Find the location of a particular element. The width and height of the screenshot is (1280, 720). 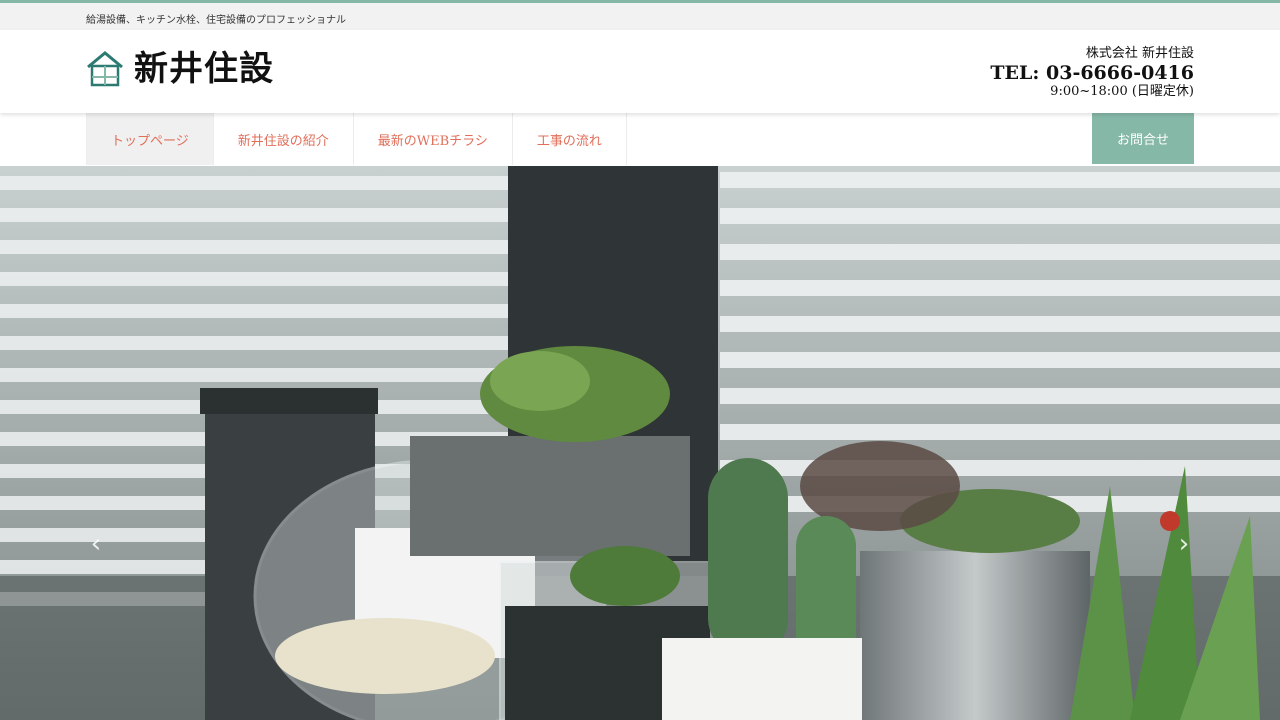

nav-item-top: トップページ is located at coordinates (150, 139).